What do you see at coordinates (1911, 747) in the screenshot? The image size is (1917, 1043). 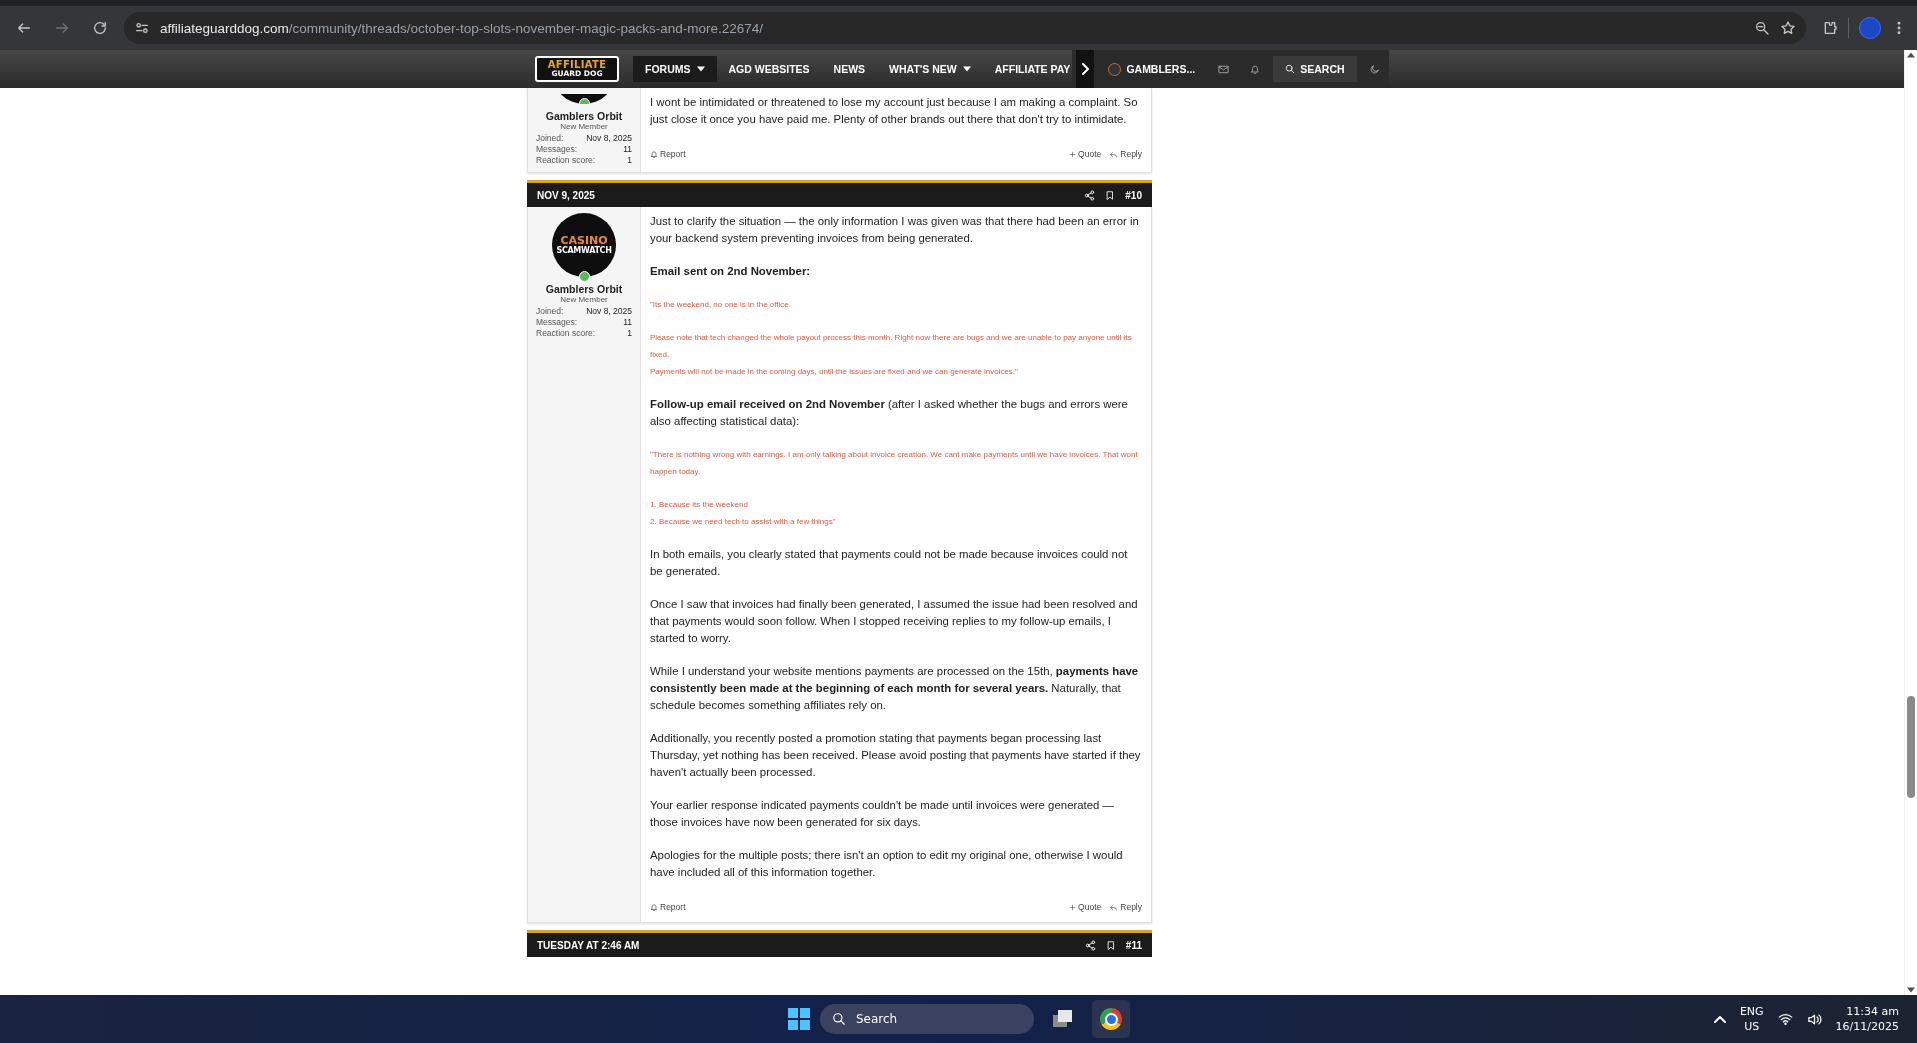 I see `scrollbar-thumb` at bounding box center [1911, 747].